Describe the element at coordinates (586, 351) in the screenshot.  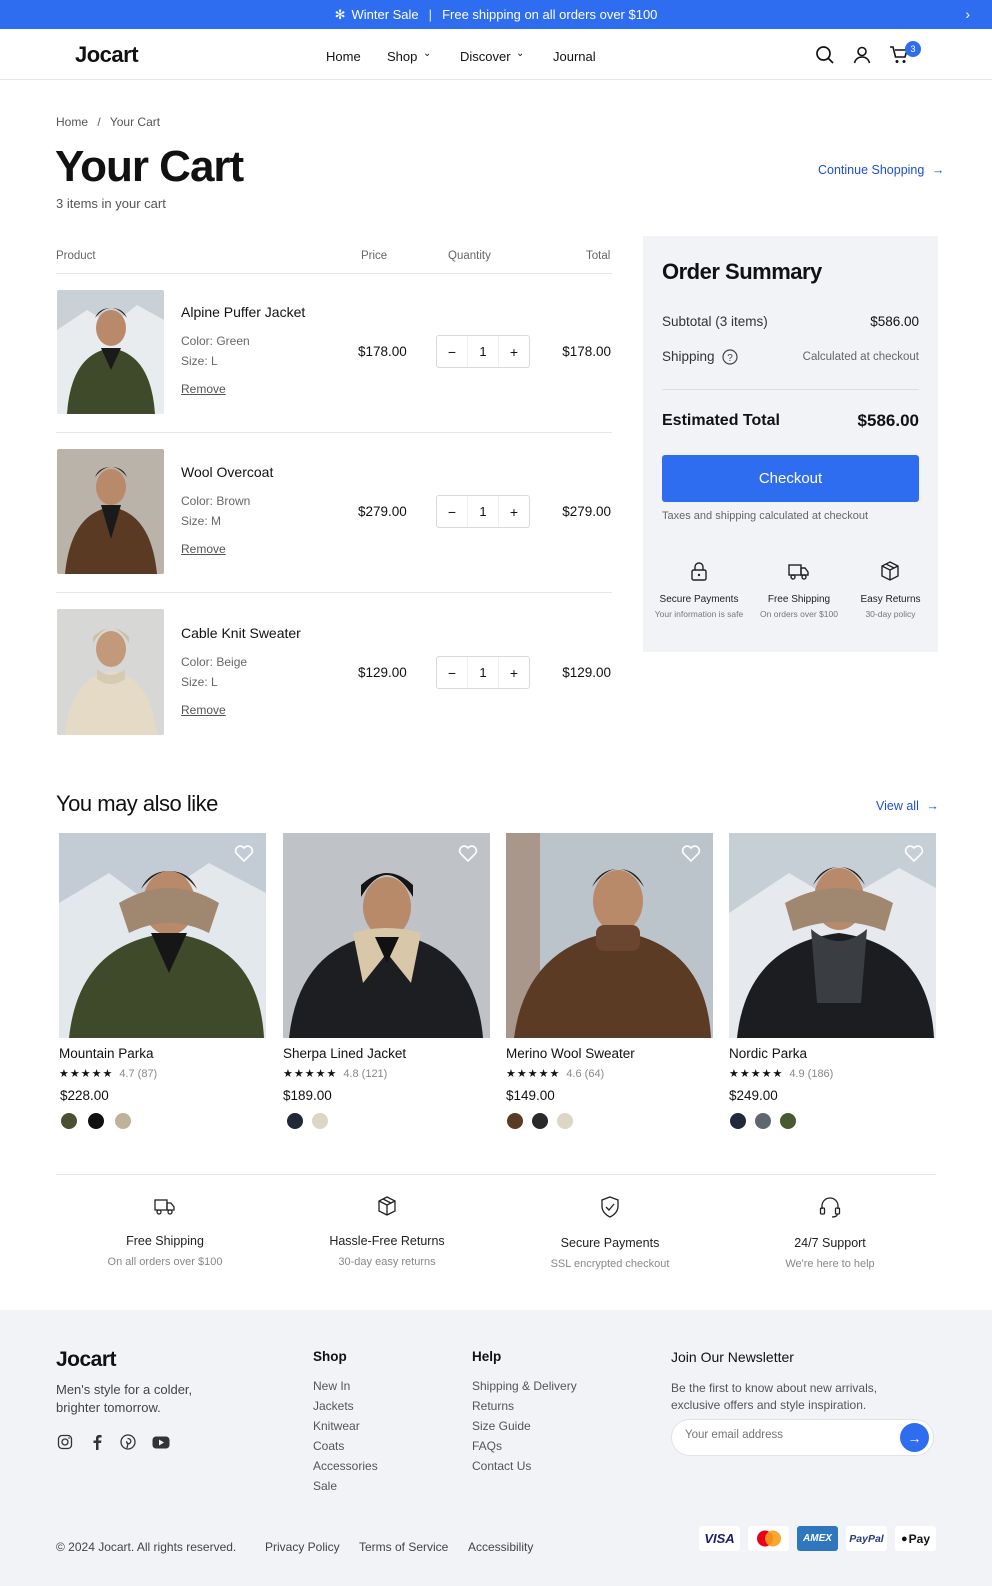
I see `cart-item-total: $178.00` at that location.